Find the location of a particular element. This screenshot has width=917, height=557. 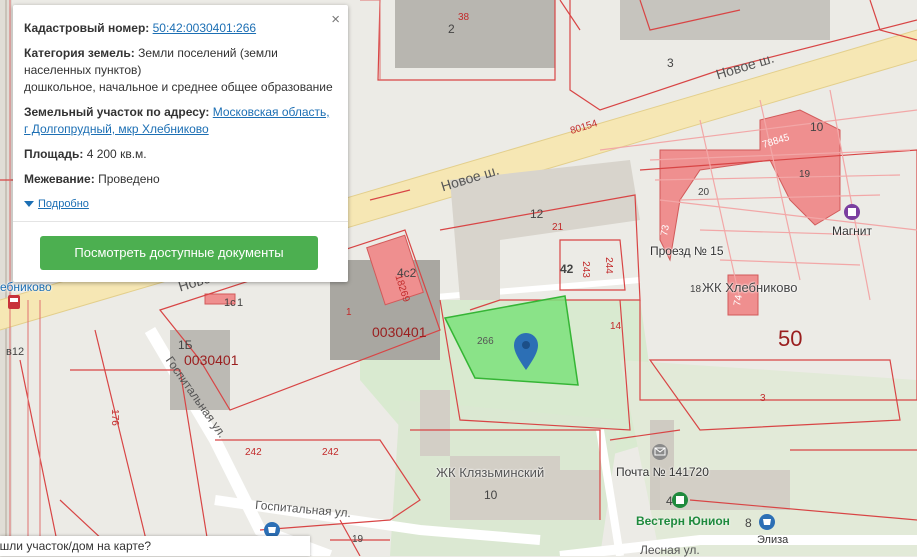

poi-label-jk-klyazminsky: ЖК Клязьминский is located at coordinates (490, 472).